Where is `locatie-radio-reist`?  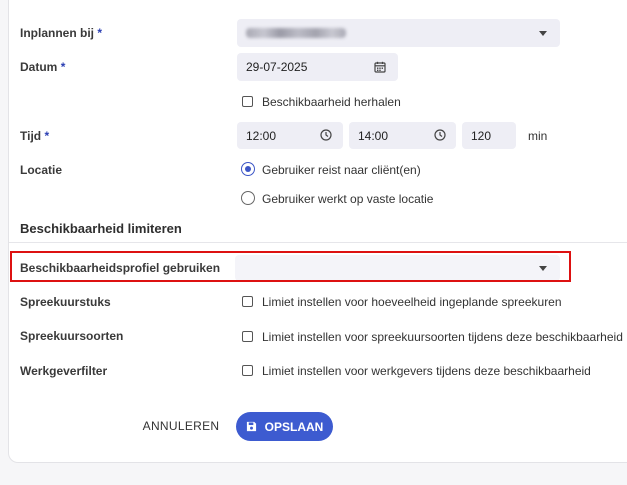
locatie-radio-reist is located at coordinates (248, 169).